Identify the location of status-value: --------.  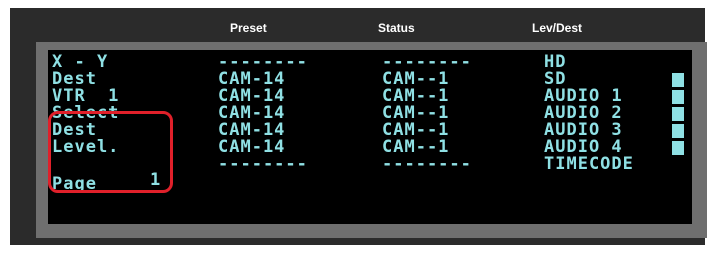
(427, 164).